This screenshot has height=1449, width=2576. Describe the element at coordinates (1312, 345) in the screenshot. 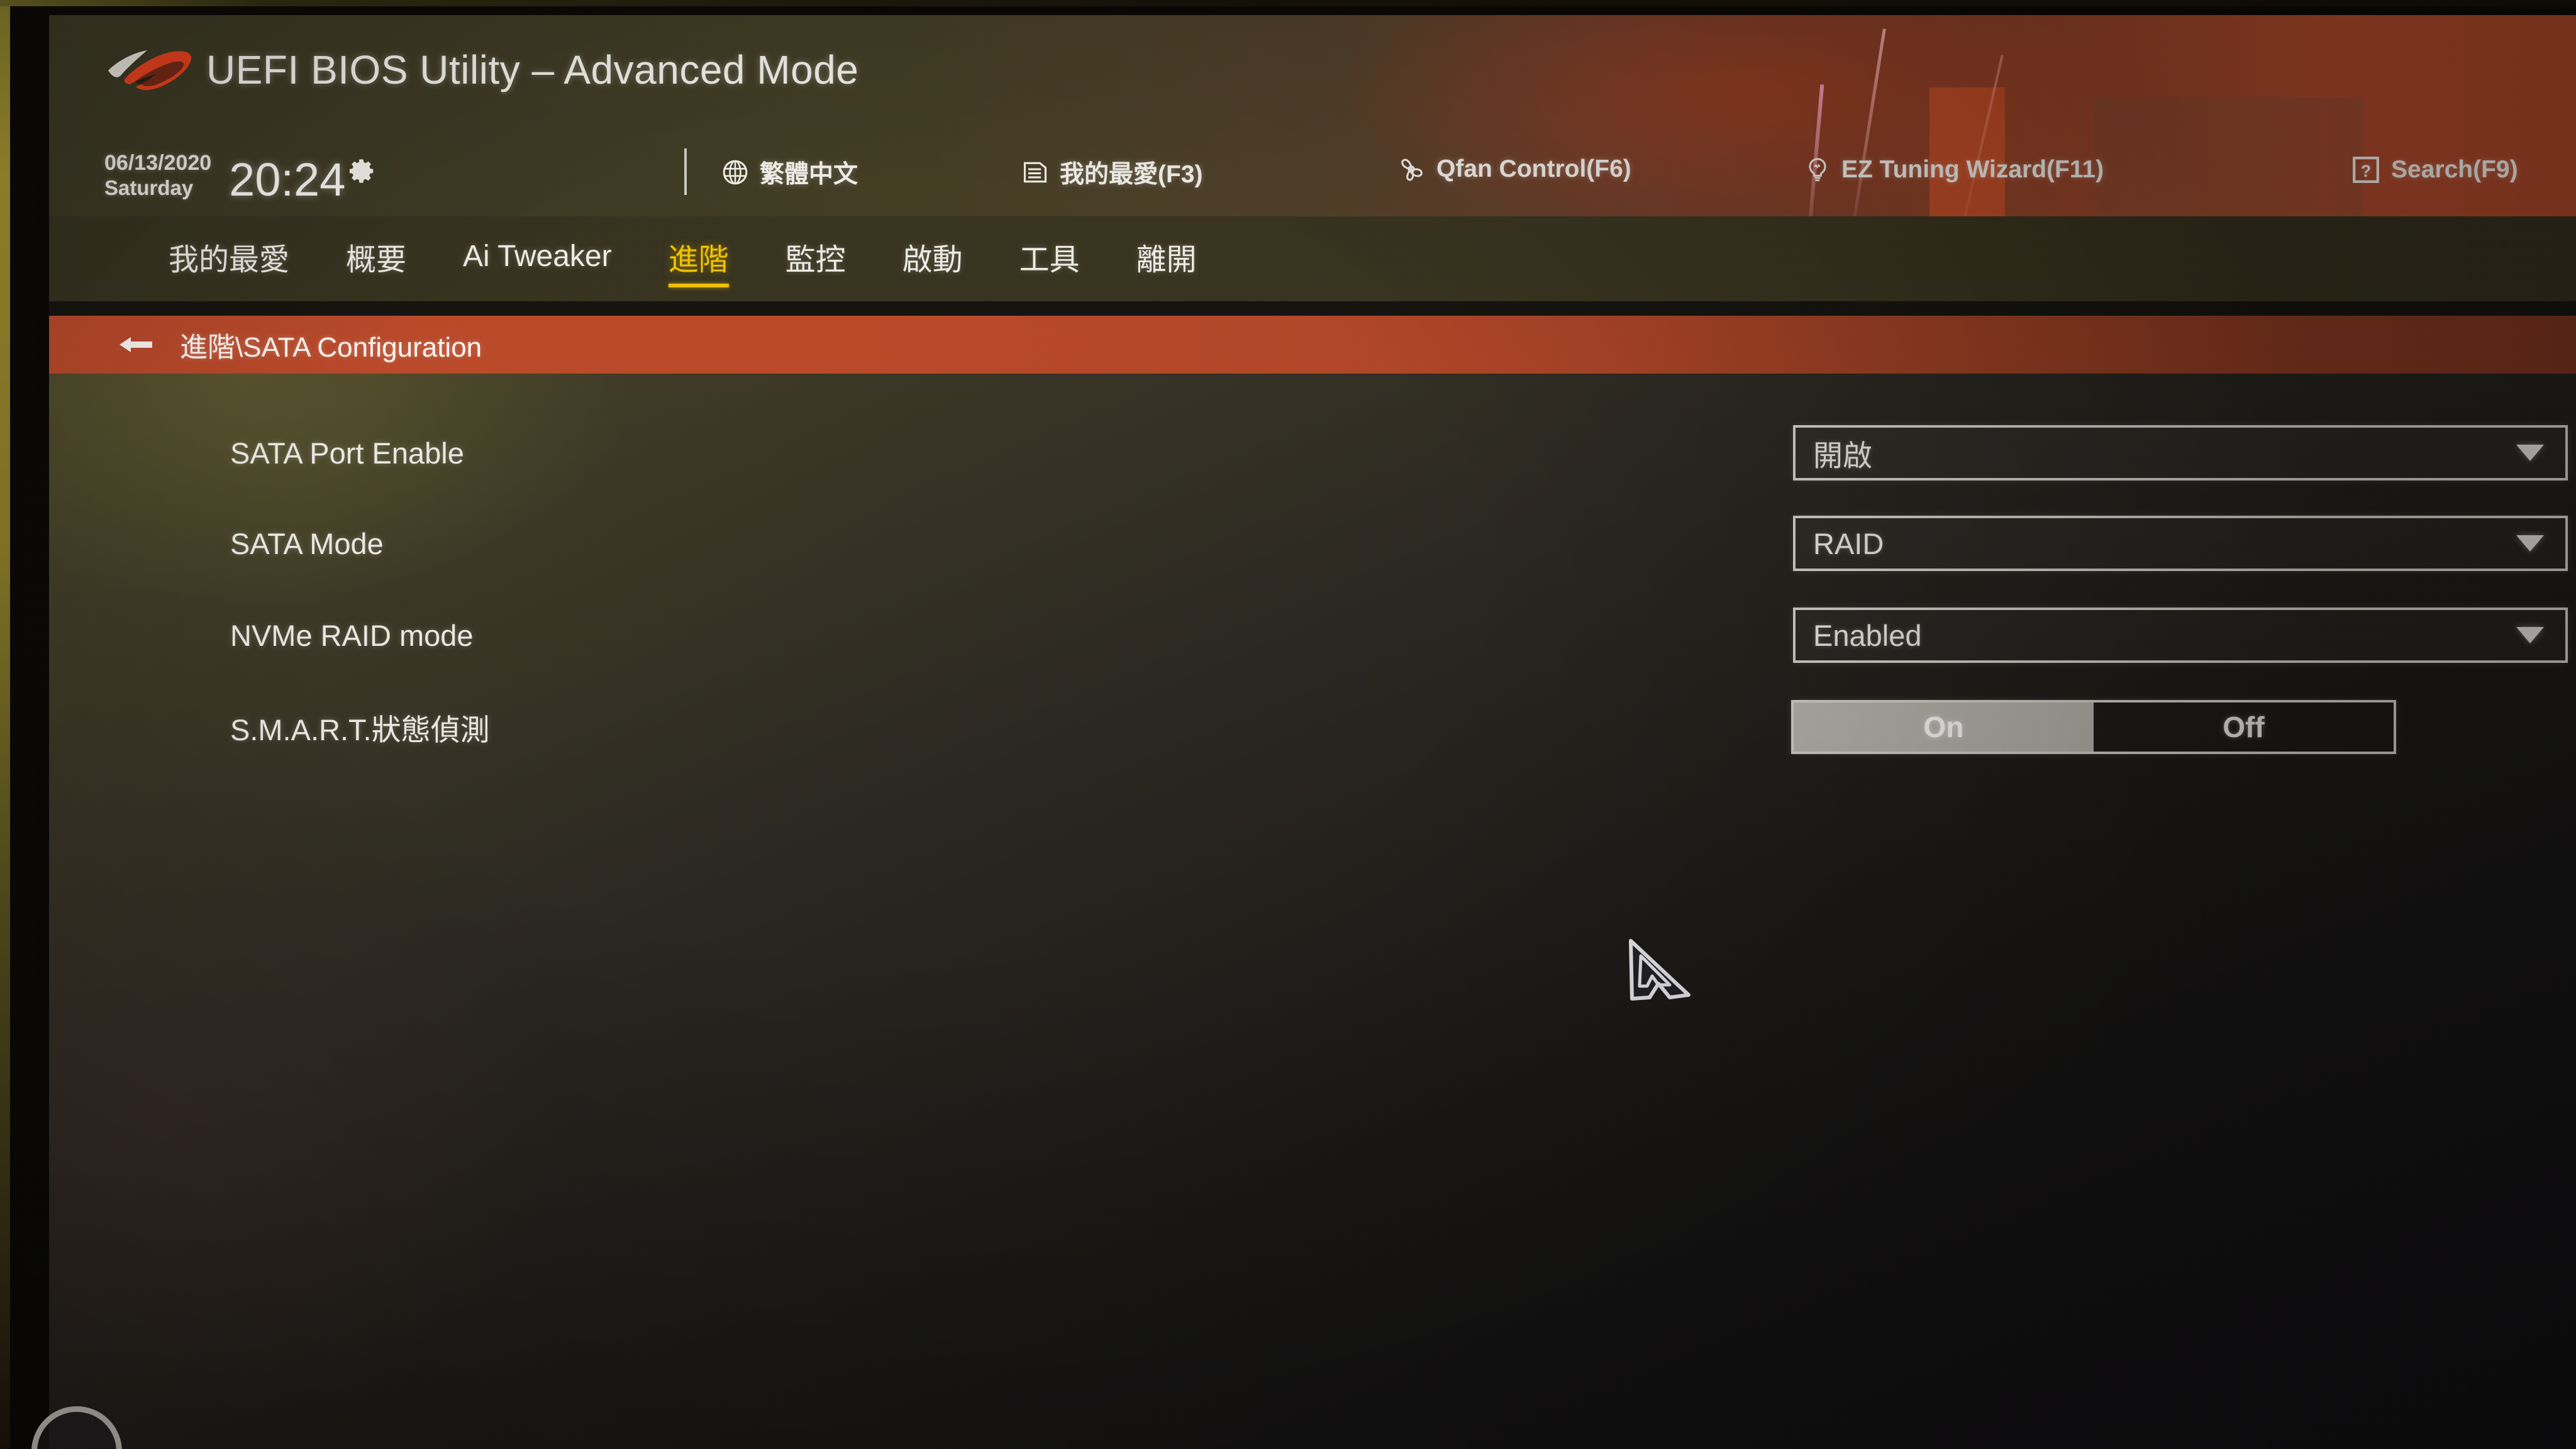

I see `breadcrumb: 進階\SATA Configuration` at that location.